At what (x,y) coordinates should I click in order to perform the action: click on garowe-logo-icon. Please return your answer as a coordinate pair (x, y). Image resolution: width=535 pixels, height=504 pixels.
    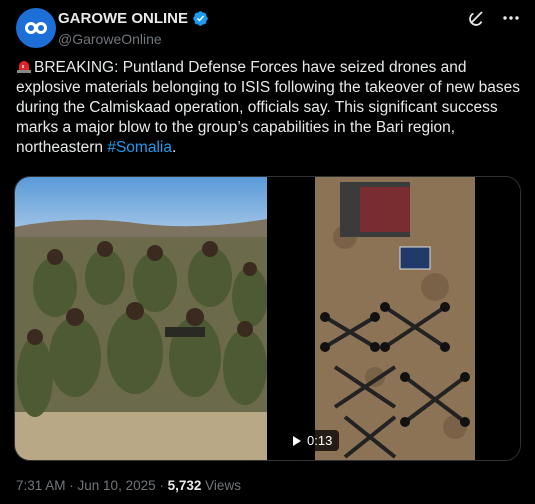
    Looking at the image, I should click on (36, 28).